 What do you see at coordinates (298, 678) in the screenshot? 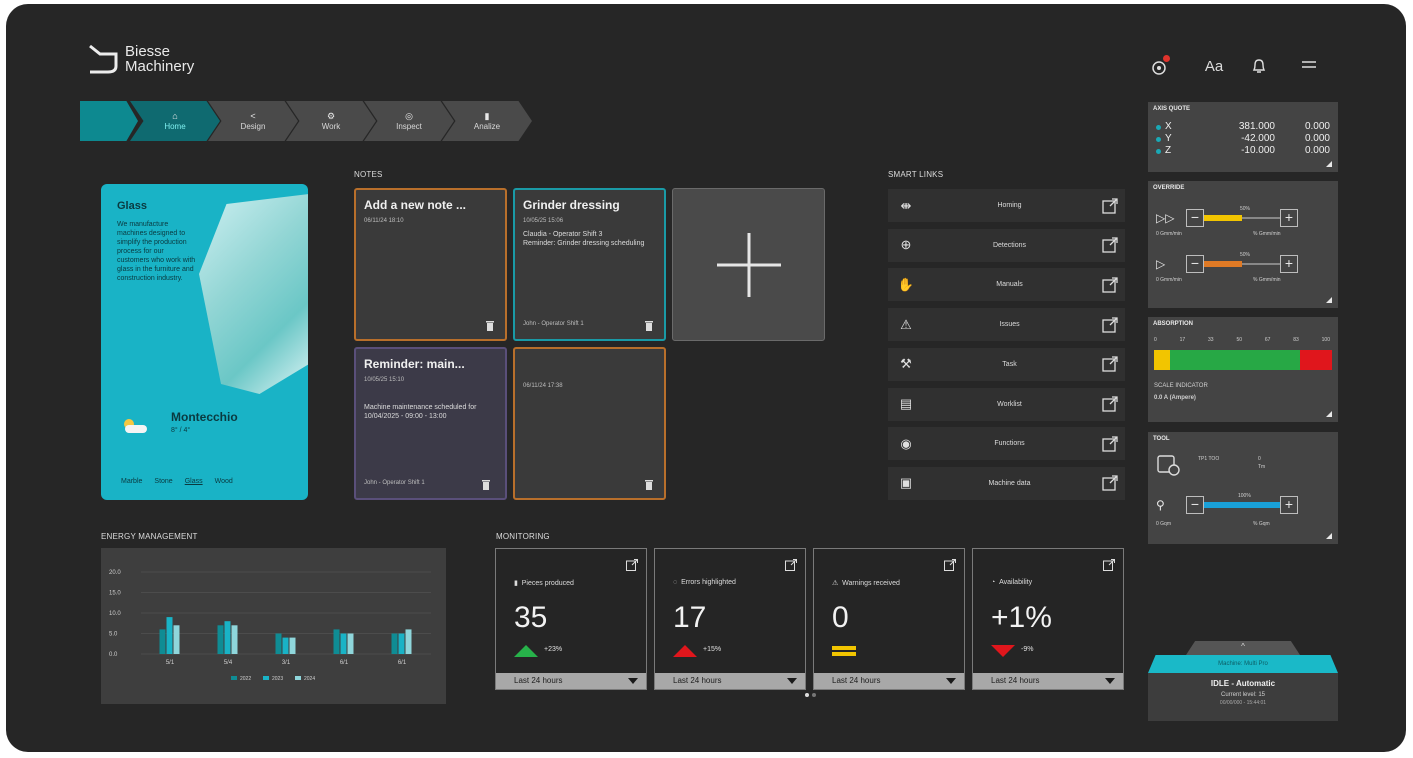
I see `legend-swatch` at bounding box center [298, 678].